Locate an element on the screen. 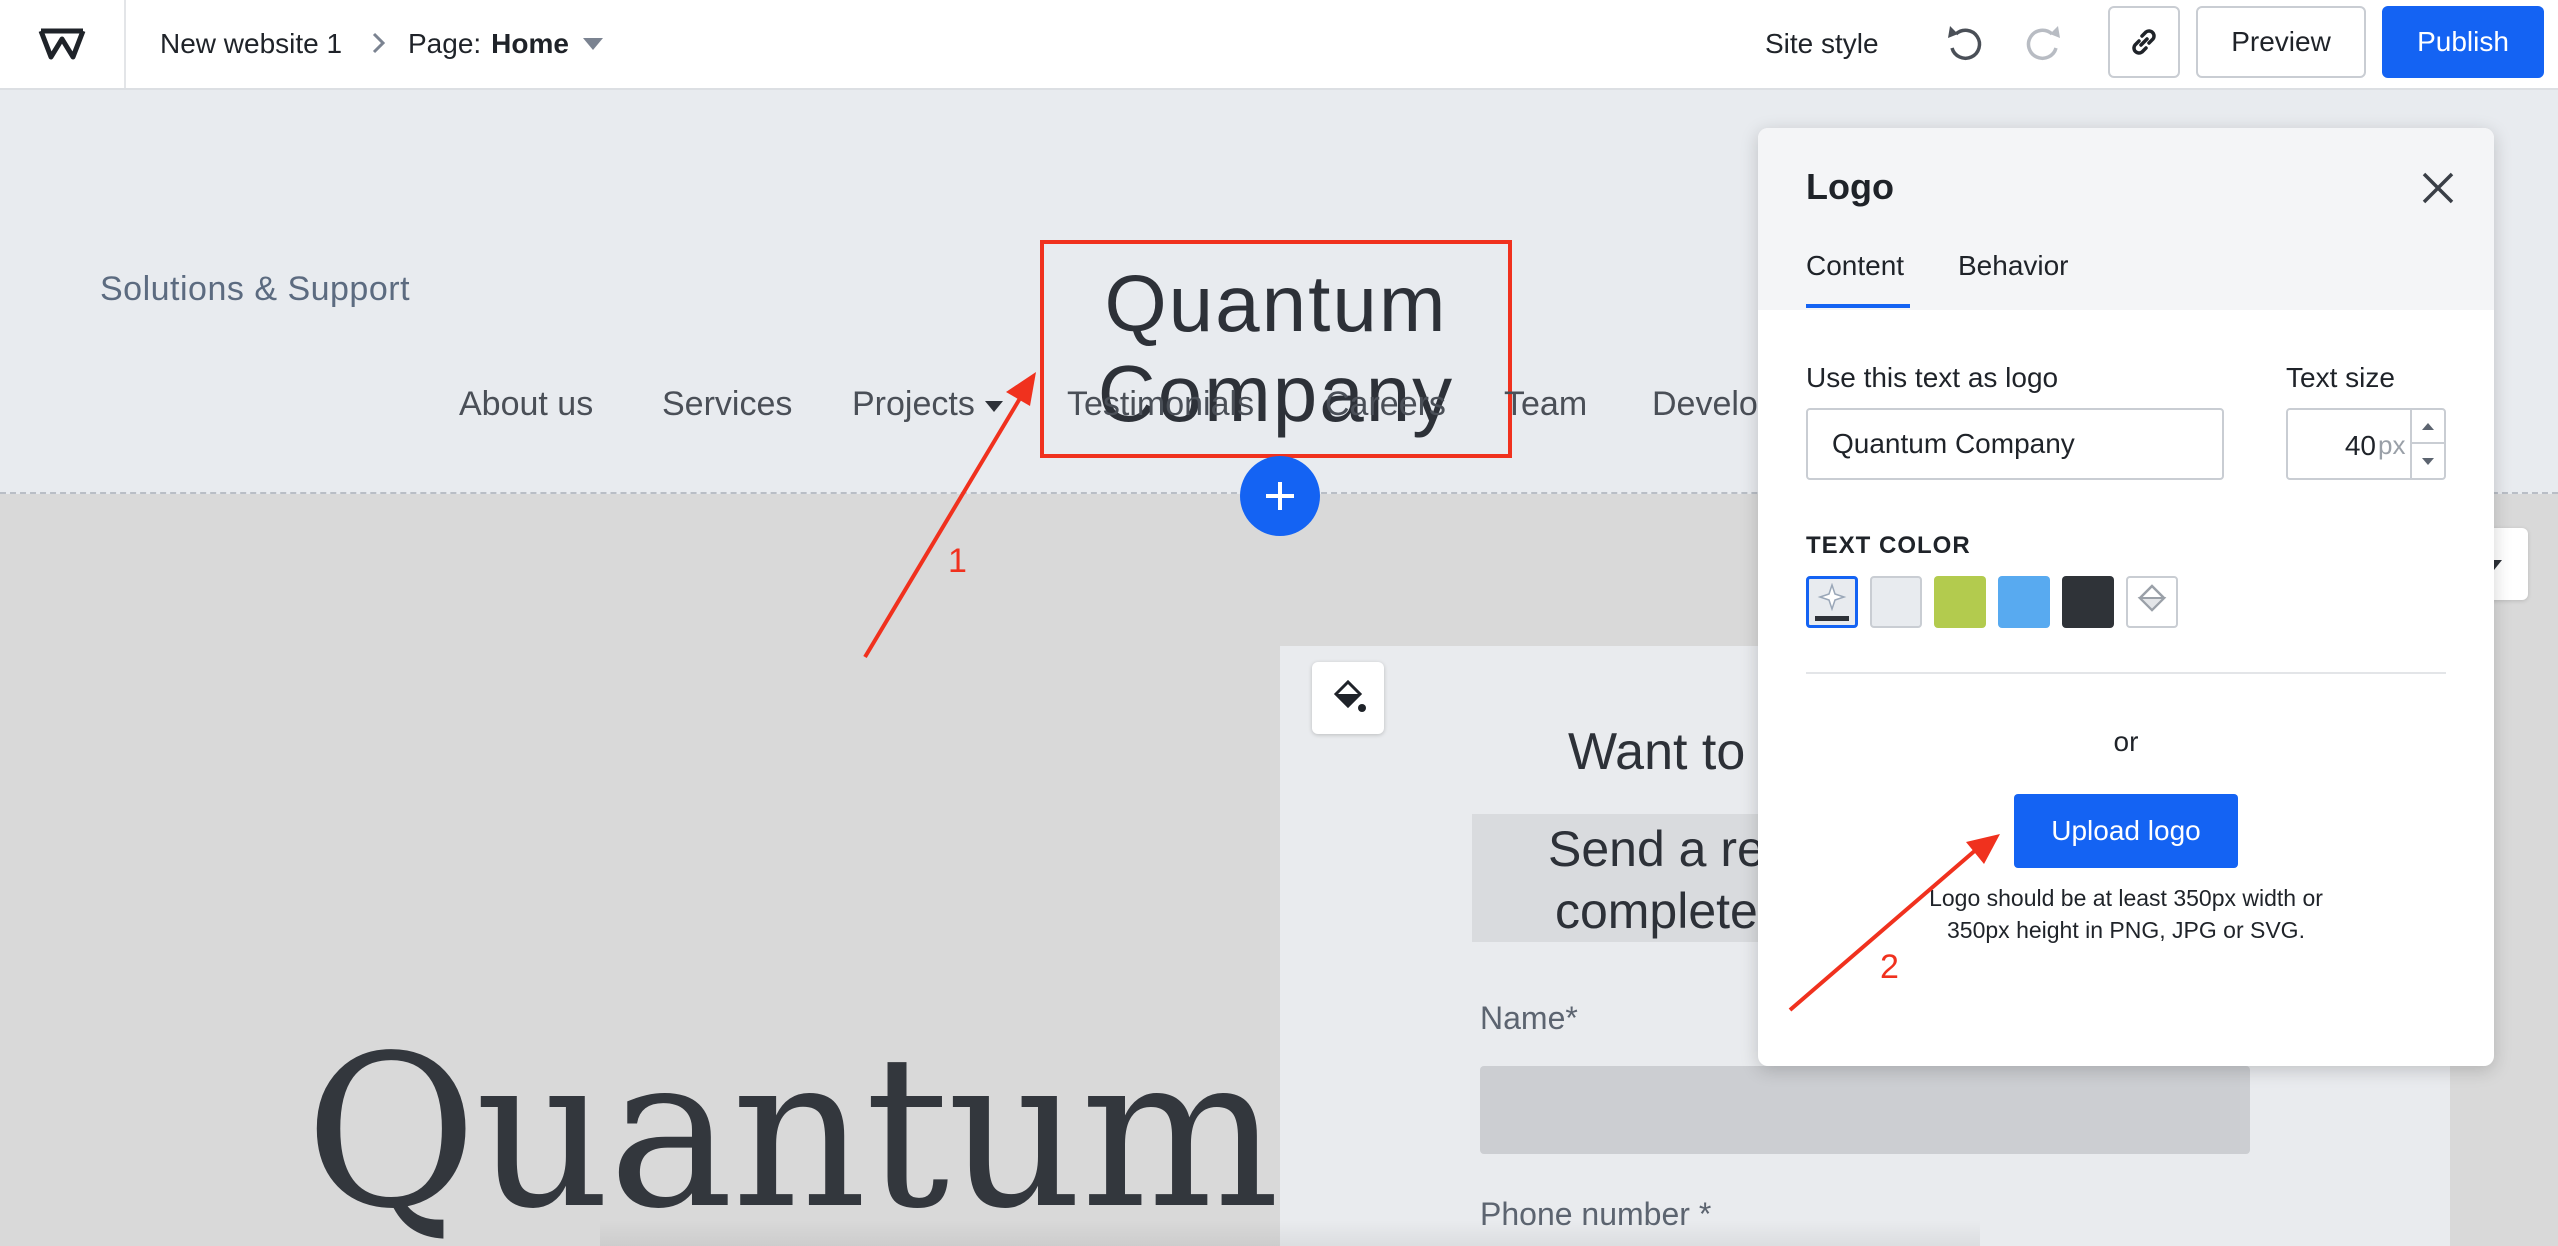 This screenshot has width=2558, height=1246. site-style-button: Site style is located at coordinates (1822, 44).